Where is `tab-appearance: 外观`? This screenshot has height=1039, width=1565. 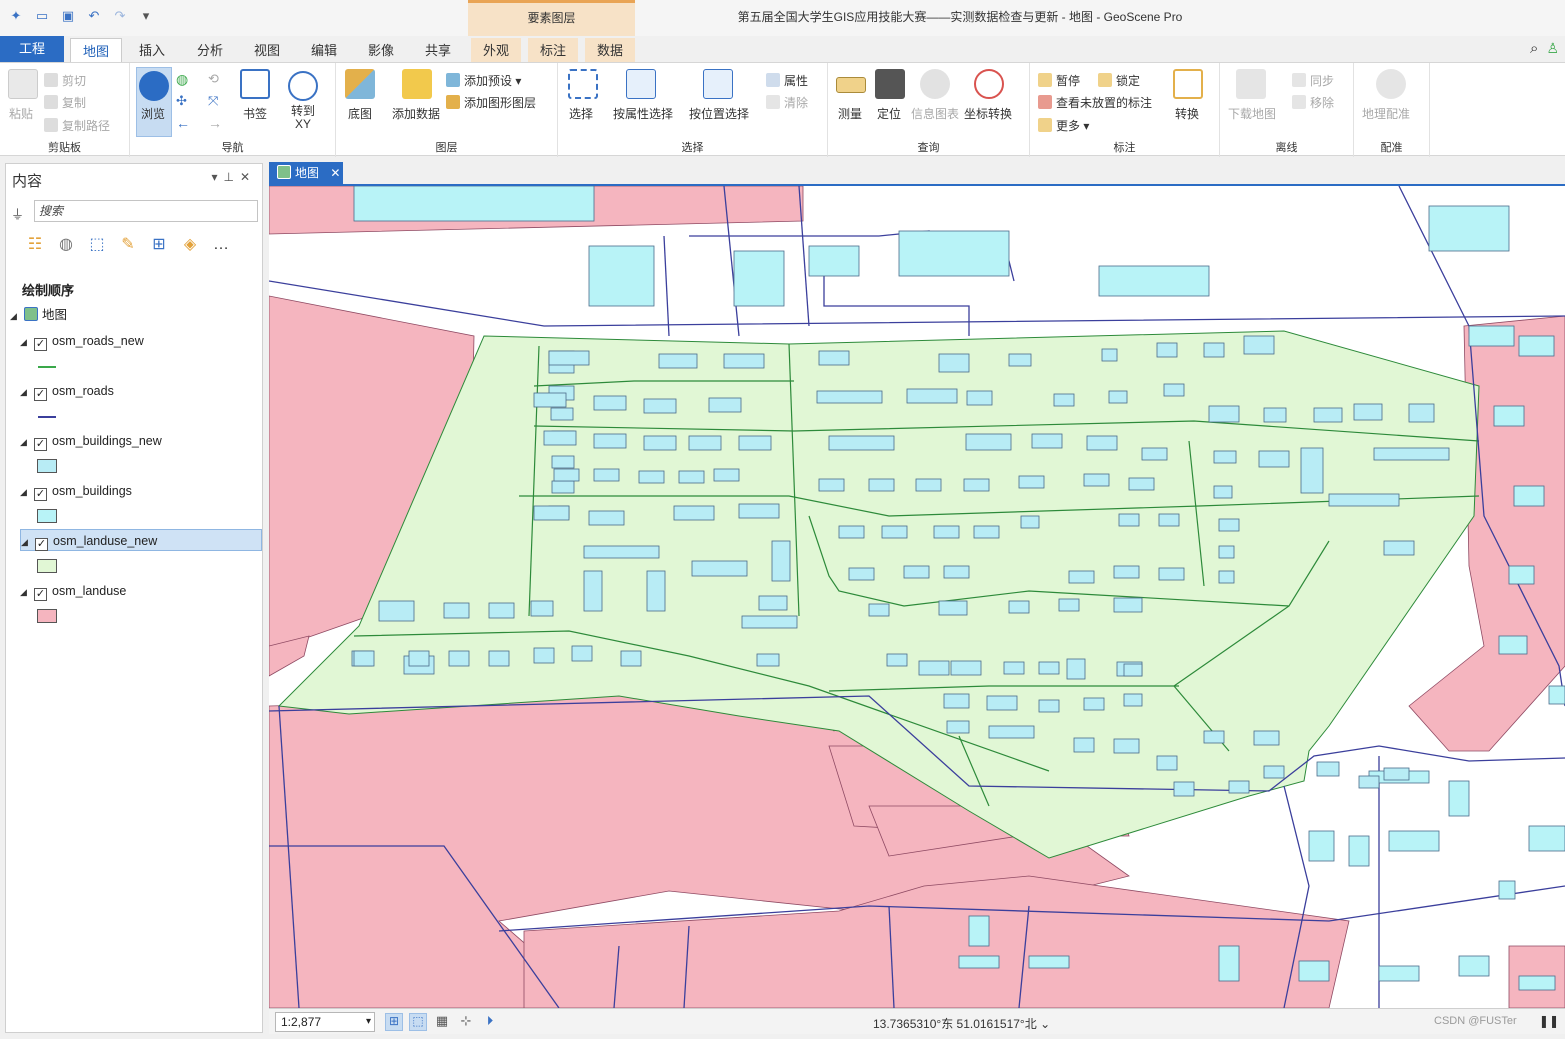 tab-appearance: 外观 is located at coordinates (496, 51).